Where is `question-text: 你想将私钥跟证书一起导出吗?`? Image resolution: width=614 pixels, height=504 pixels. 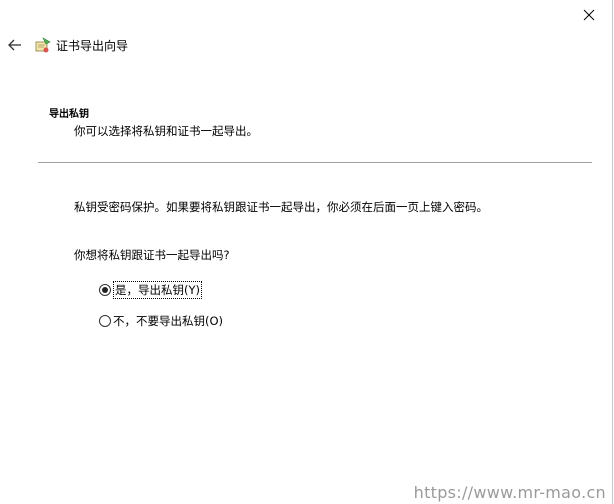 question-text: 你想将私钥跟证书一起导出吗? is located at coordinates (152, 255).